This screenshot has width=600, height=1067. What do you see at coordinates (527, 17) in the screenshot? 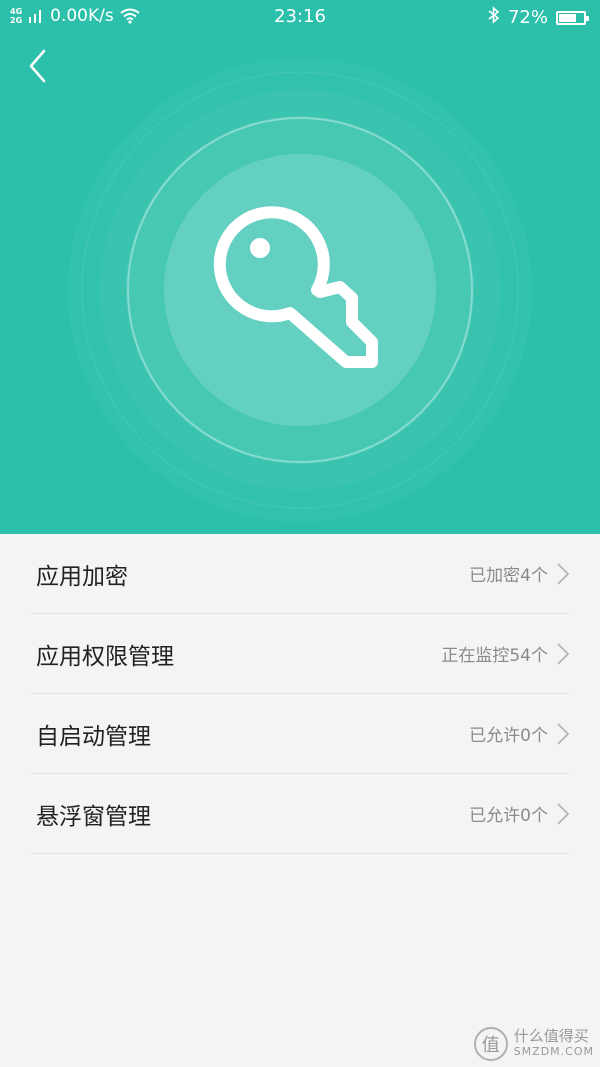
I see `battery-percent: 72%` at bounding box center [527, 17].